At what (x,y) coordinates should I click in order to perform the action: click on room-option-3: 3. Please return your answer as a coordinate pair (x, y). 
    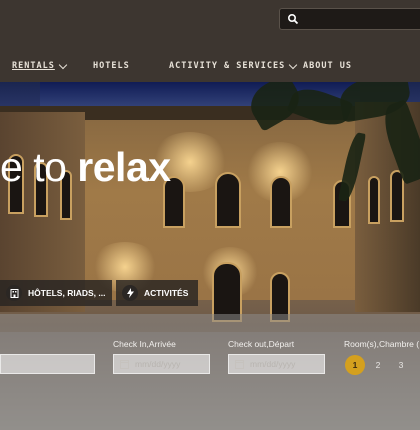
    Looking at the image, I should click on (401, 365).